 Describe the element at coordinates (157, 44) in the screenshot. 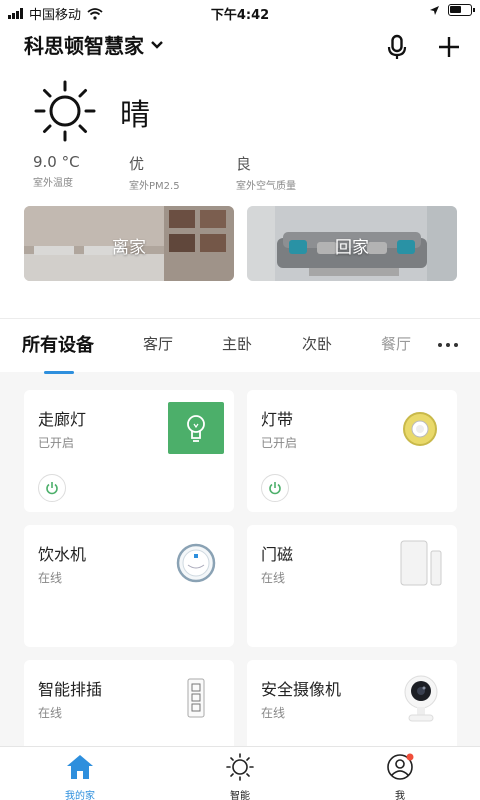

I see `chevron-down-icon` at that location.